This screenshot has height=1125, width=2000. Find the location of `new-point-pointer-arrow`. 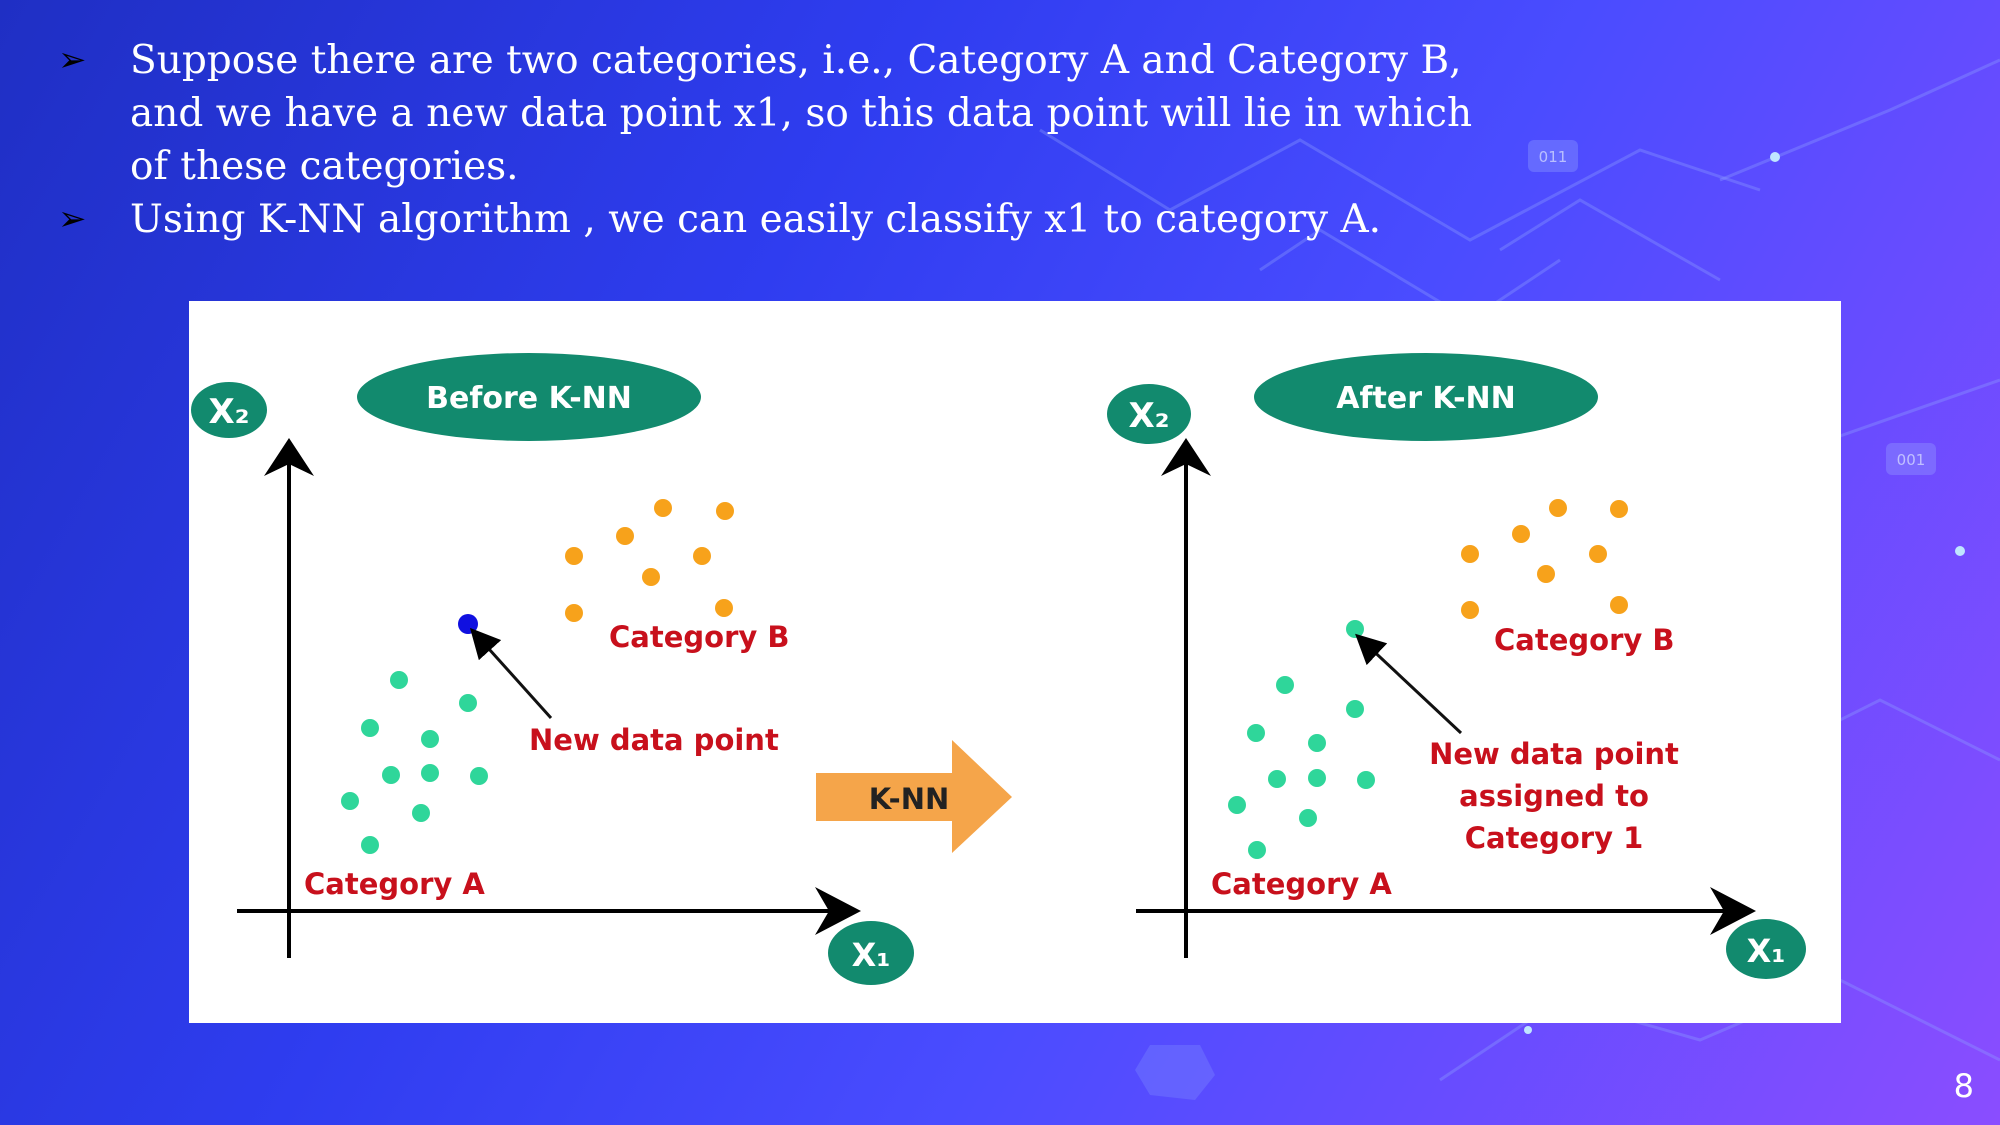

new-point-pointer-arrow is located at coordinates (511, 673).